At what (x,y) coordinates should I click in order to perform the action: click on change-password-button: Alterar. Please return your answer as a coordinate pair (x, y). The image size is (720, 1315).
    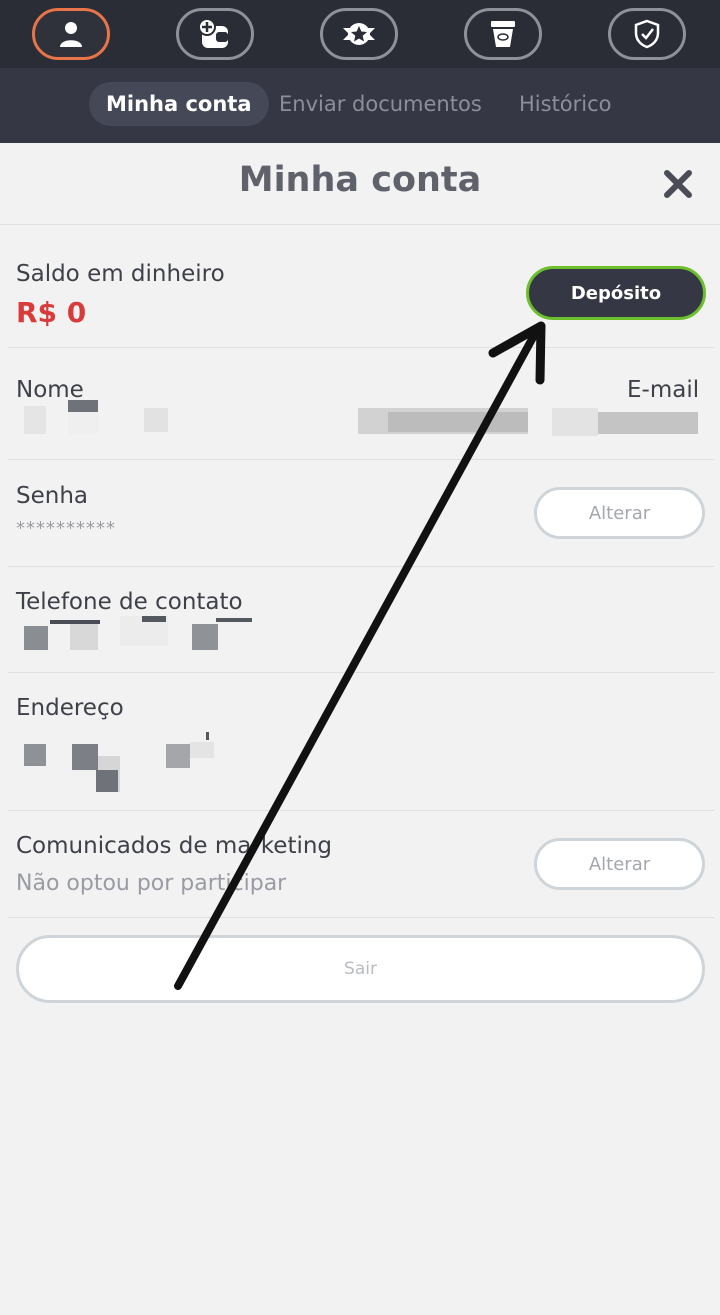
    Looking at the image, I should click on (619, 513).